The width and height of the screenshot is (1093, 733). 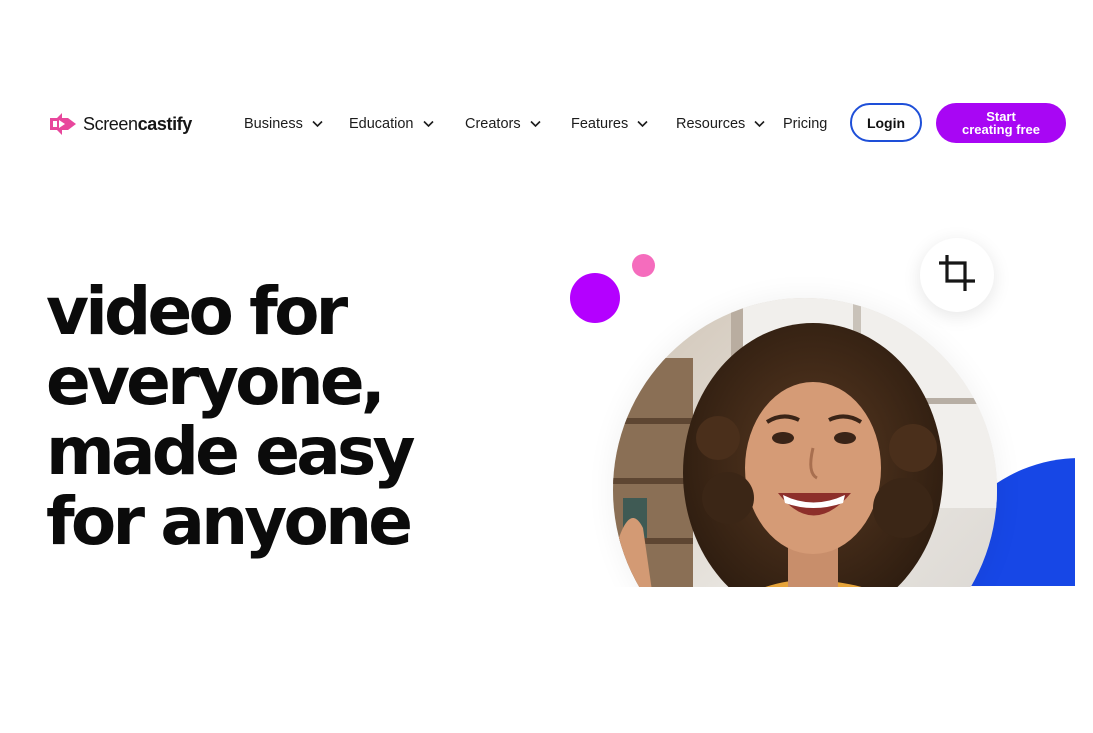 I want to click on start-creating-free-button: Start creating free, so click(x=1001, y=123).